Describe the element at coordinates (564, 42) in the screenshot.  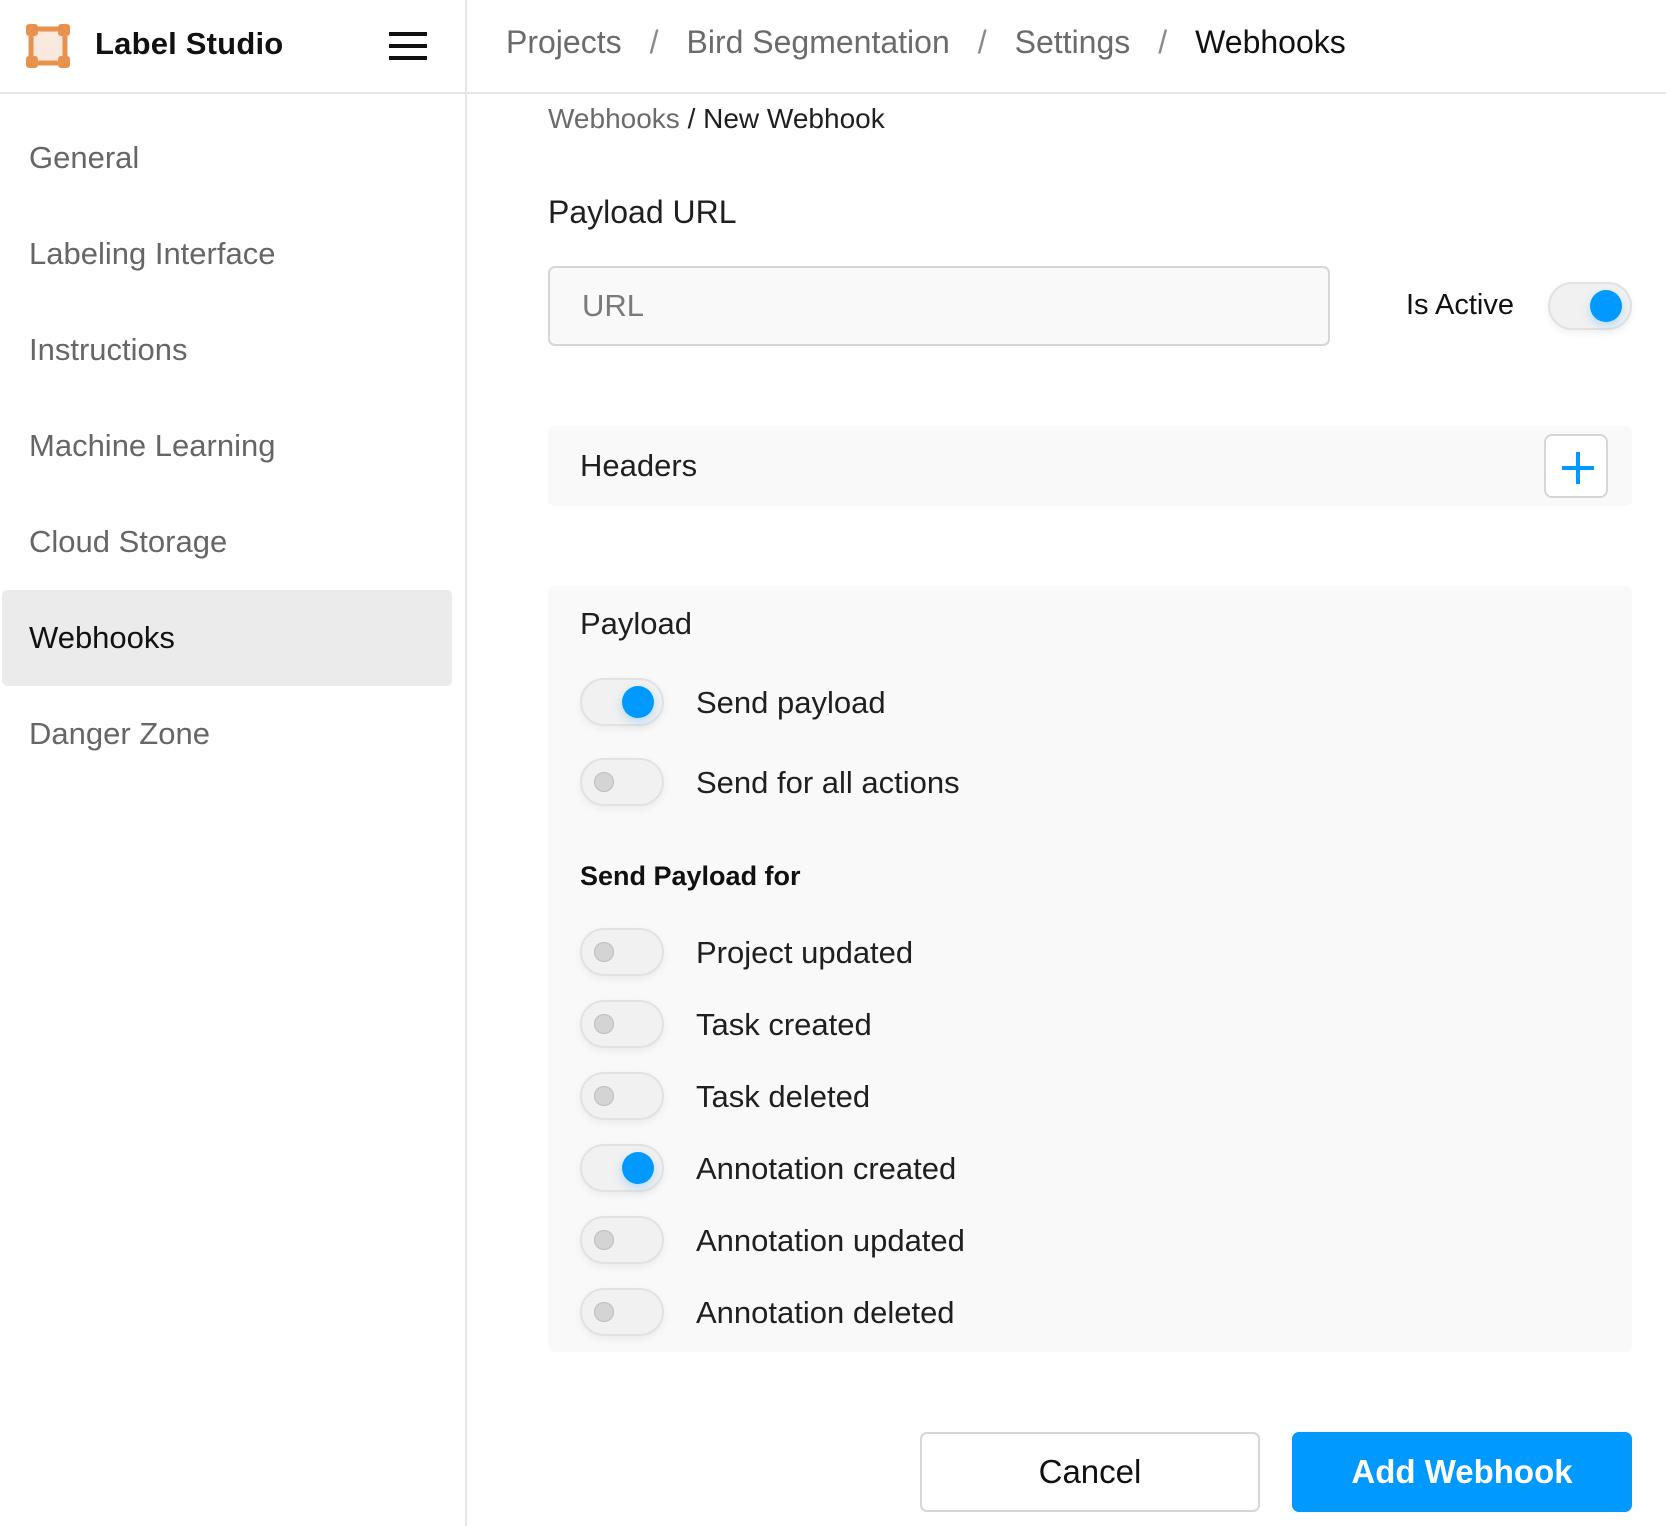
I see `breadcrumb-projects: Projects` at that location.